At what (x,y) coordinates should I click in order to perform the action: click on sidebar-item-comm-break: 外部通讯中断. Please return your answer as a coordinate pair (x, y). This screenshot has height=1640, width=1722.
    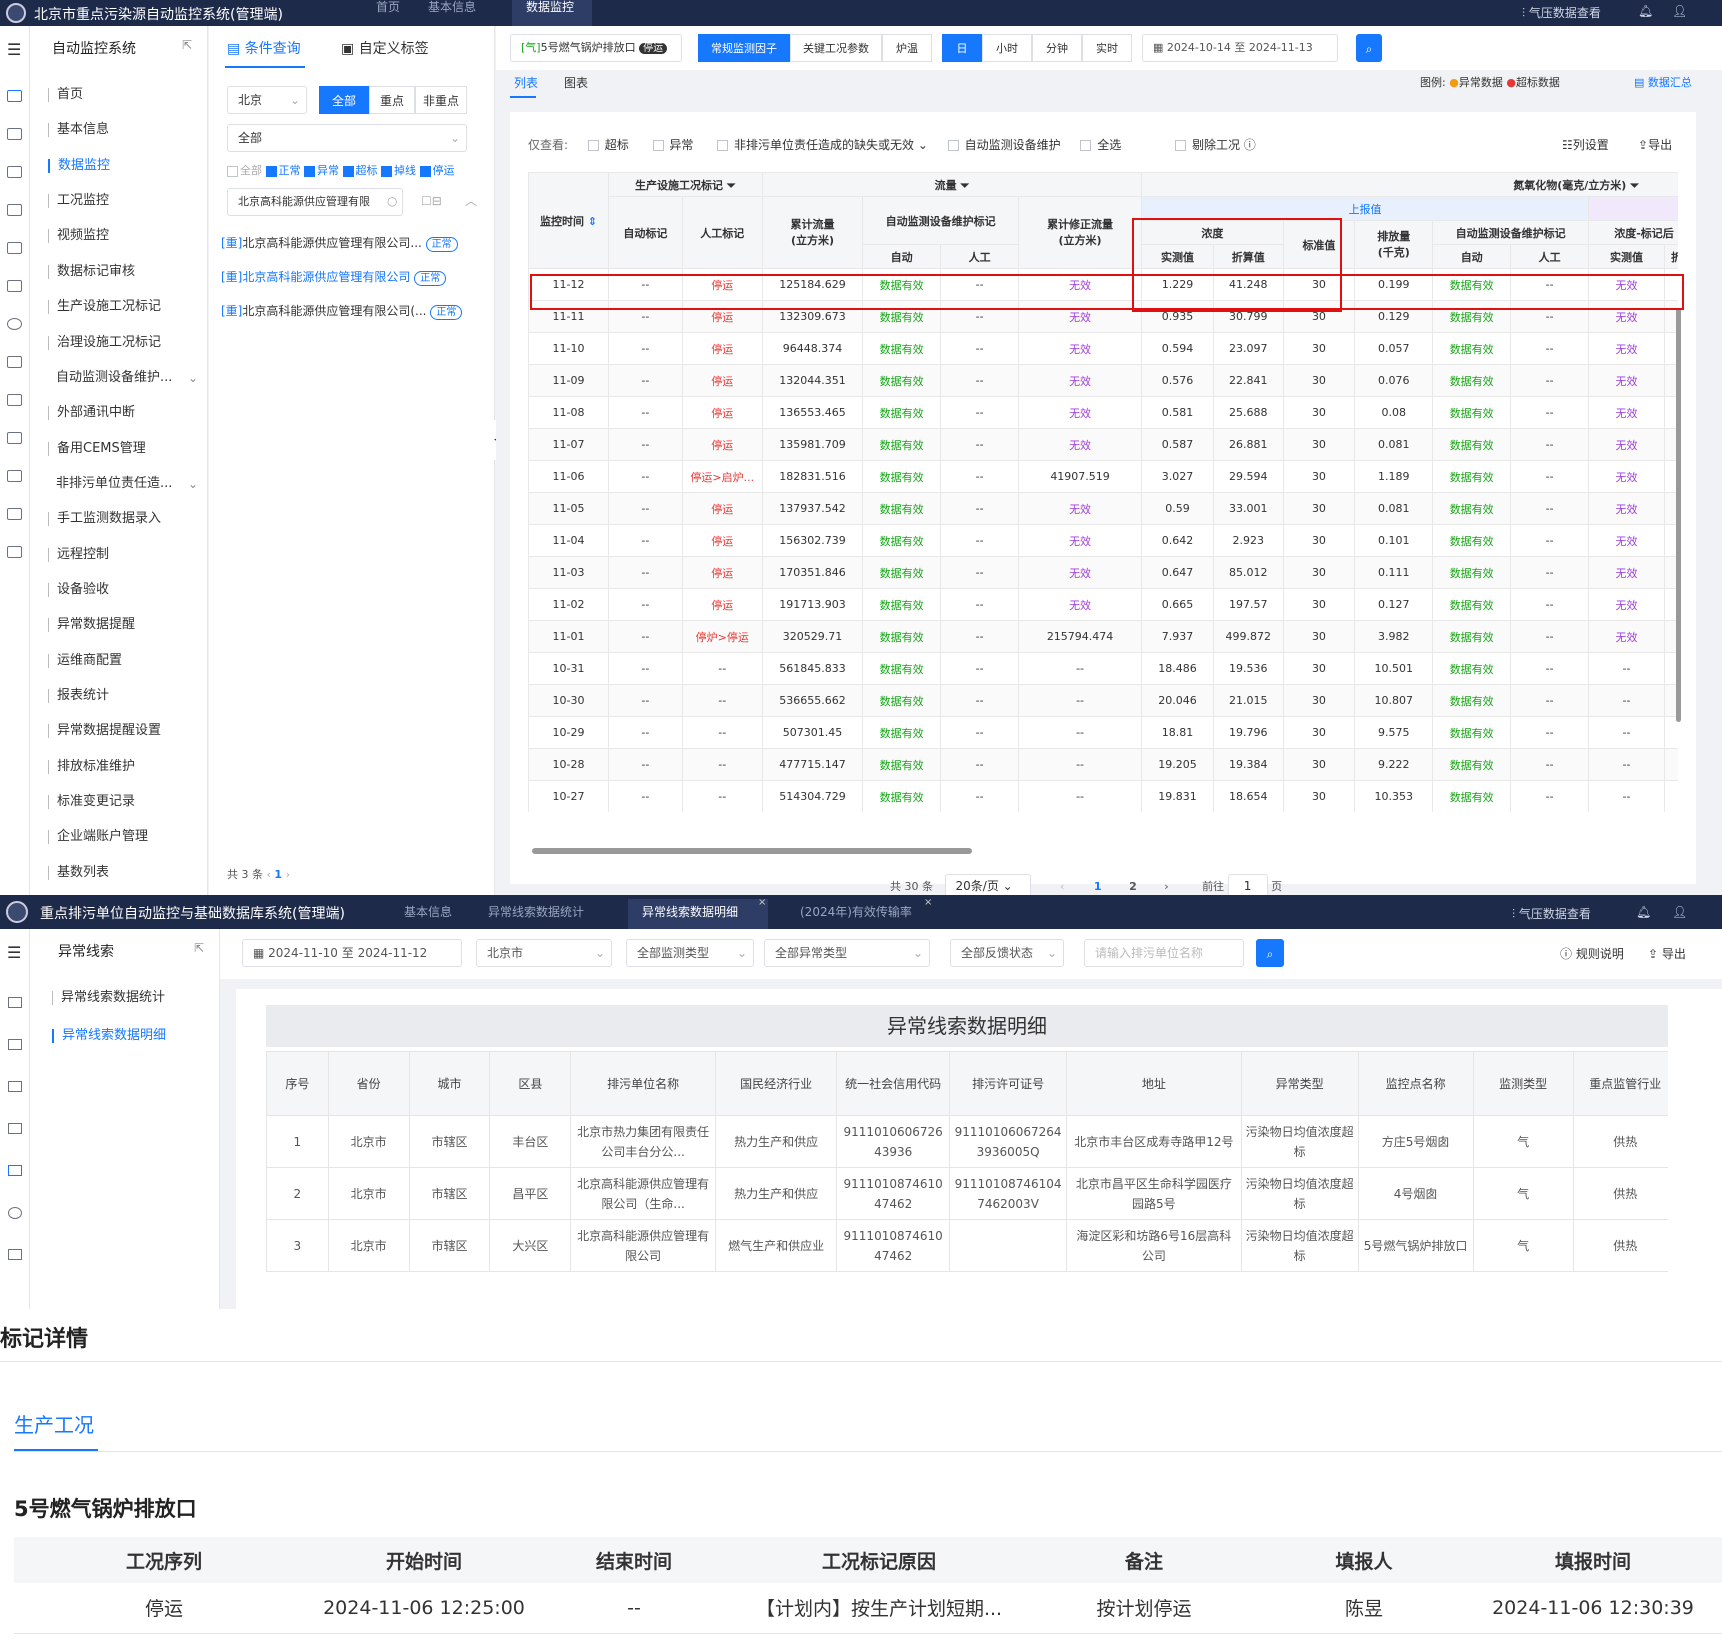
    Looking at the image, I should click on (91, 413).